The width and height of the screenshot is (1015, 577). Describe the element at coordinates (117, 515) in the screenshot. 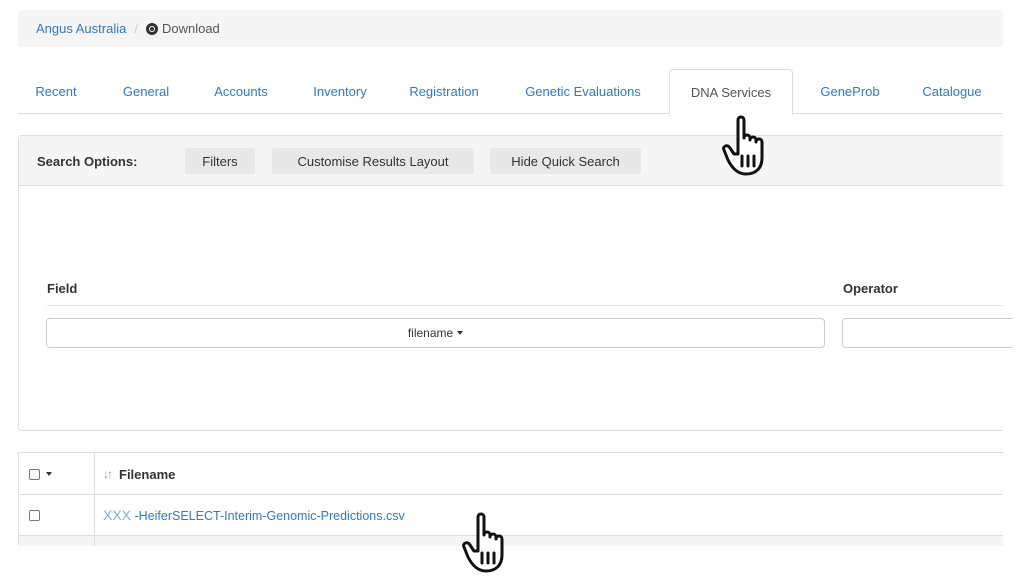

I see `filename-prefix: XXX` at that location.